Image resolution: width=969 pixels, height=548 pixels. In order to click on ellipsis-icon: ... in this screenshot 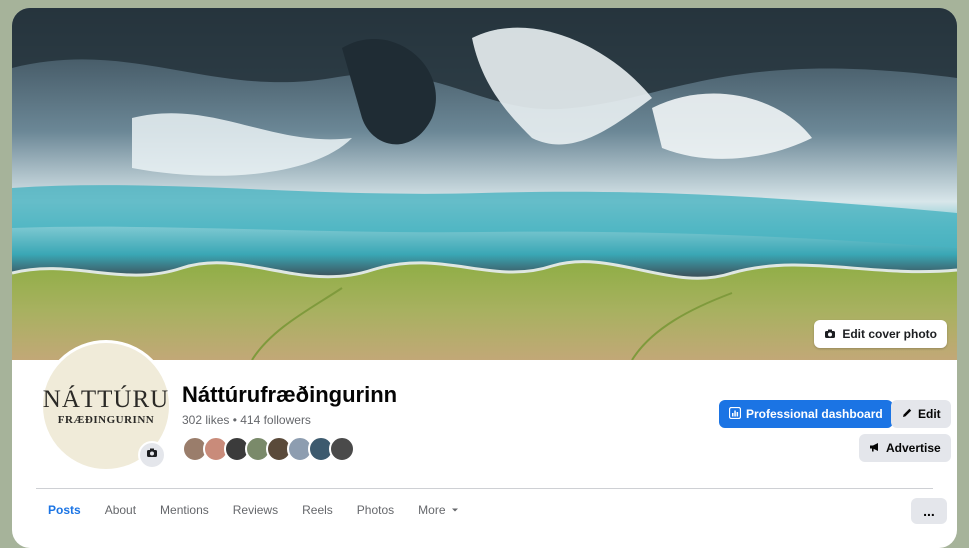, I will do `click(929, 511)`.